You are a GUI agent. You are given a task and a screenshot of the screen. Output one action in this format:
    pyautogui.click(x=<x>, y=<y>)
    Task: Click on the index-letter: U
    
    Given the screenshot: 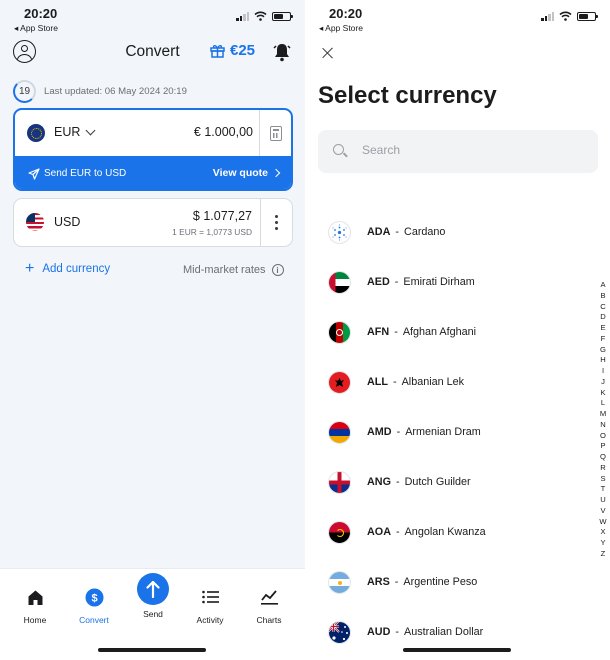 What is the action you would take?
    pyautogui.click(x=603, y=500)
    